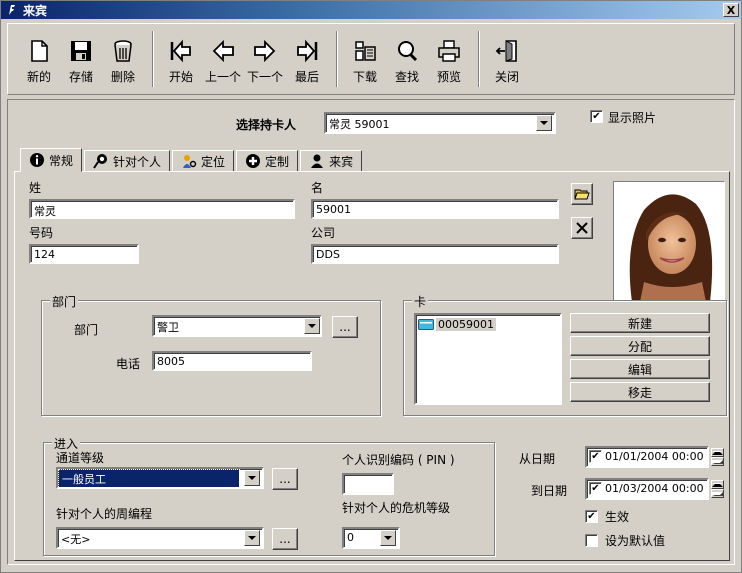  I want to click on new-button: 新的, so click(39, 59).